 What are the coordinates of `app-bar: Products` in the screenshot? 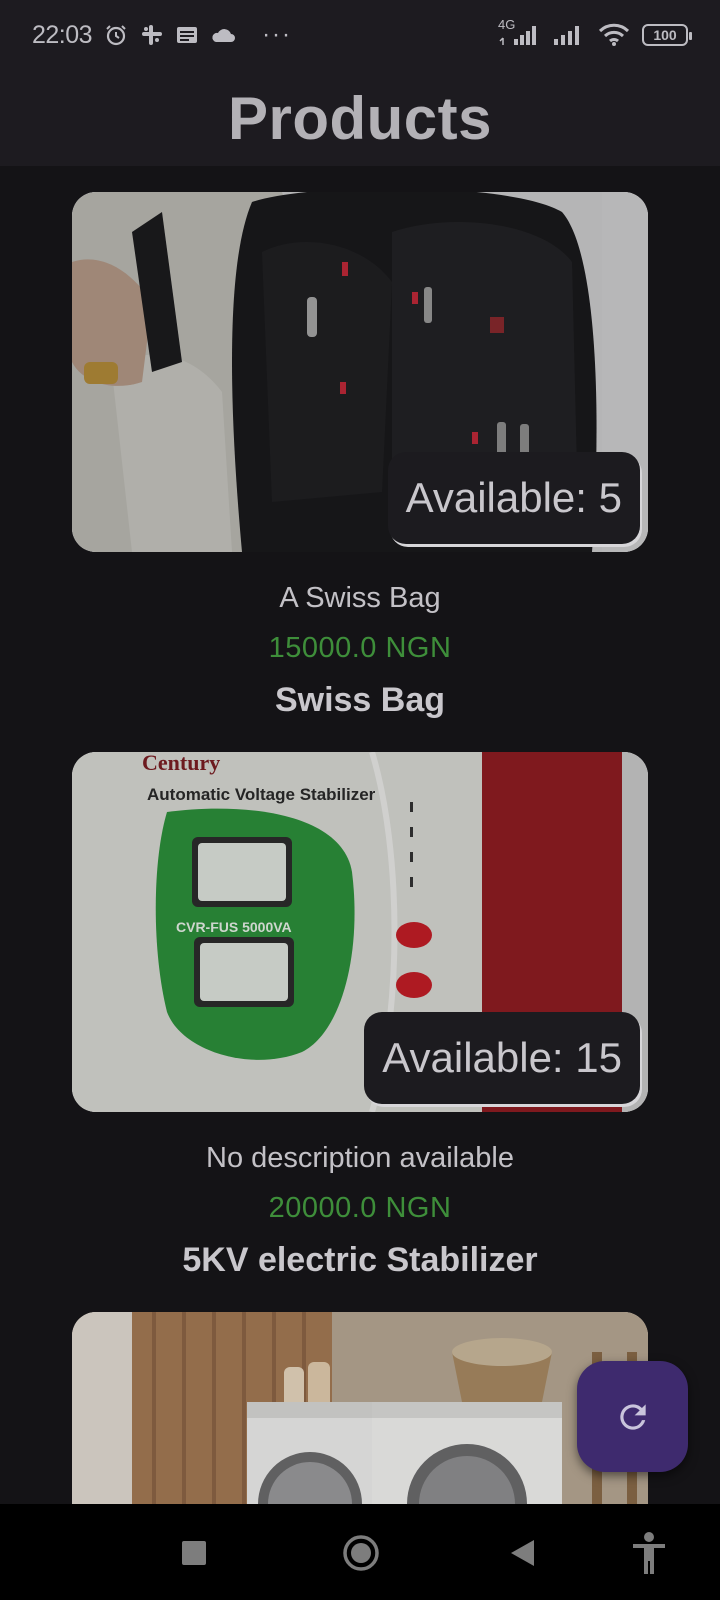 It's located at (360, 118).